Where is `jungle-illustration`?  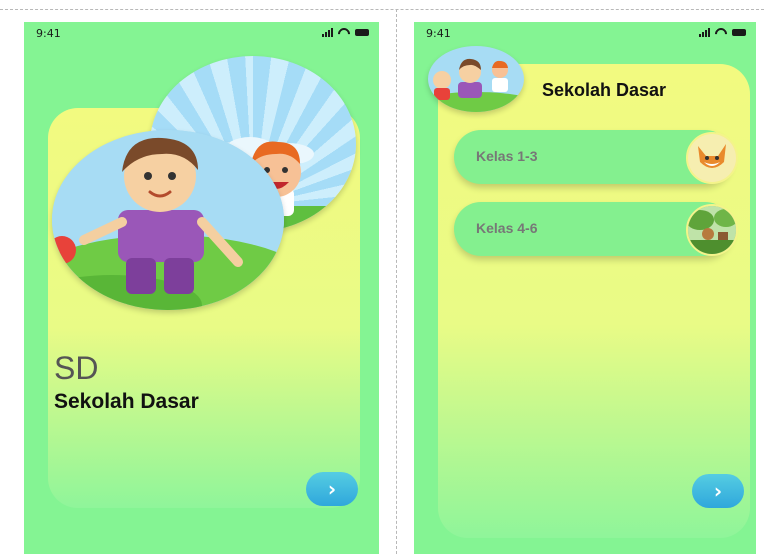
jungle-illustration is located at coordinates (712, 230).